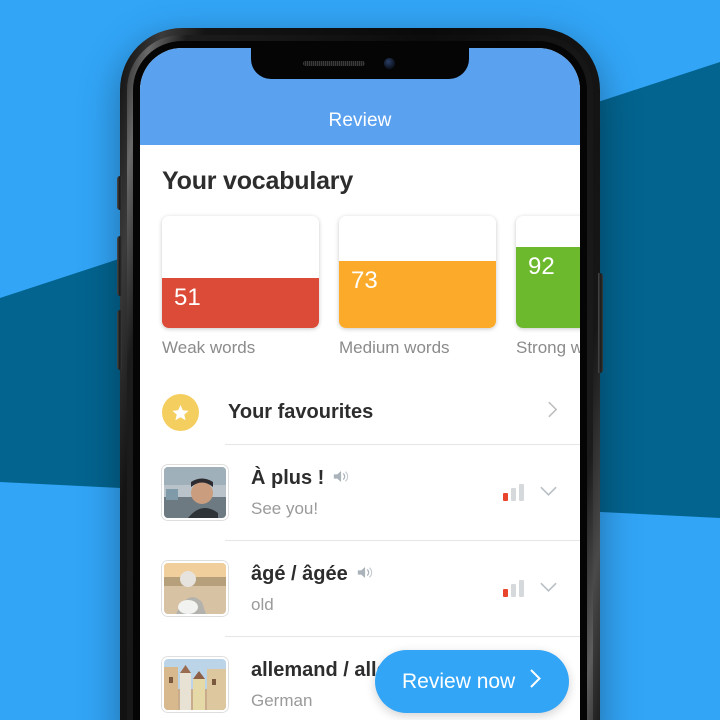 The image size is (720, 720). I want to click on stat-fill: 73, so click(417, 294).